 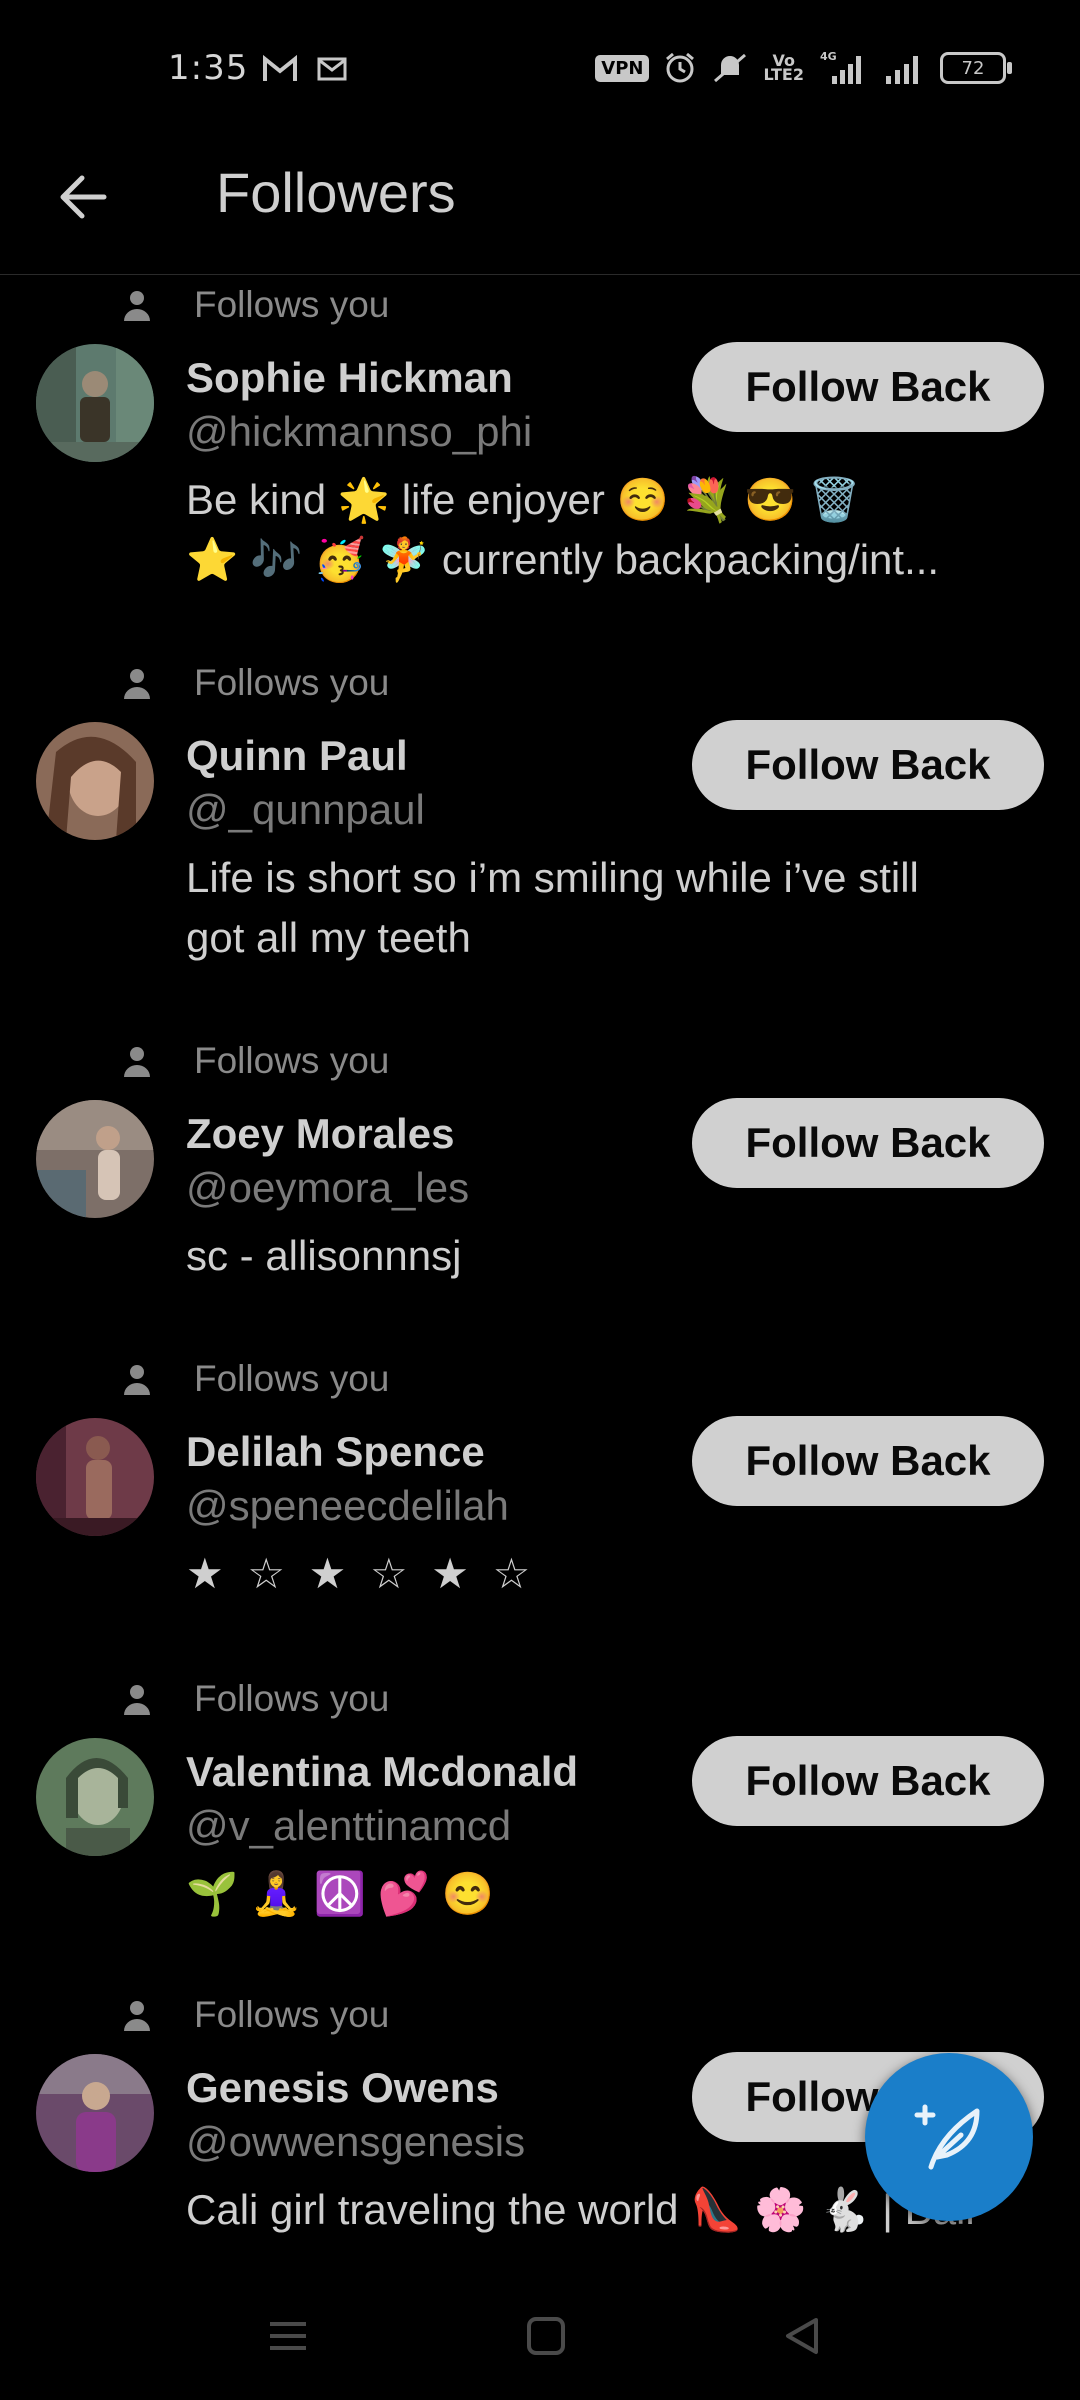 What do you see at coordinates (730, 68) in the screenshot?
I see `mute-icon` at bounding box center [730, 68].